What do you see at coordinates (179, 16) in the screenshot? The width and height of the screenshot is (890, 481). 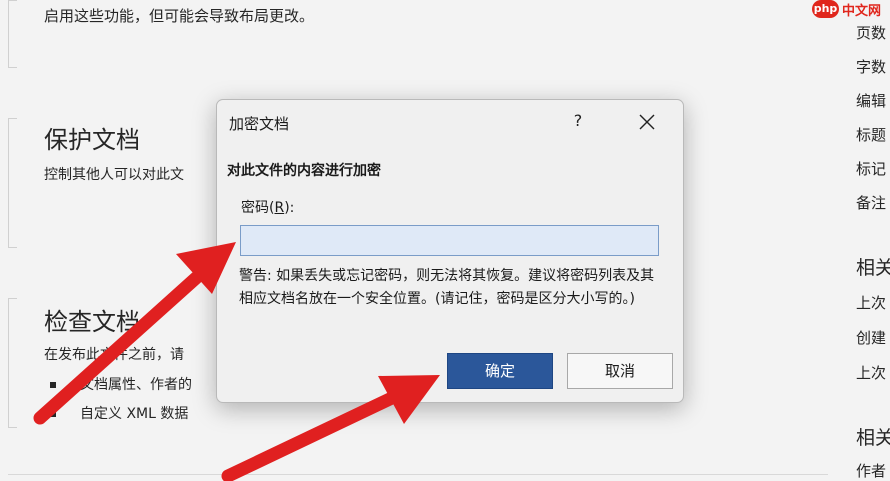 I see `info-description: 启用这些功能，但可能会导致布局更改。` at bounding box center [179, 16].